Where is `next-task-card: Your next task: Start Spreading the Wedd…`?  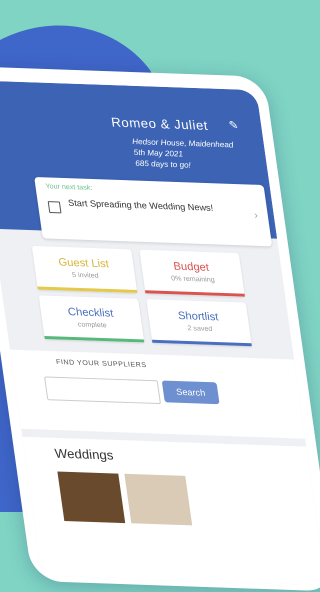
next-task-card: Your next task: Start Spreading the Wedd… is located at coordinates (153, 211).